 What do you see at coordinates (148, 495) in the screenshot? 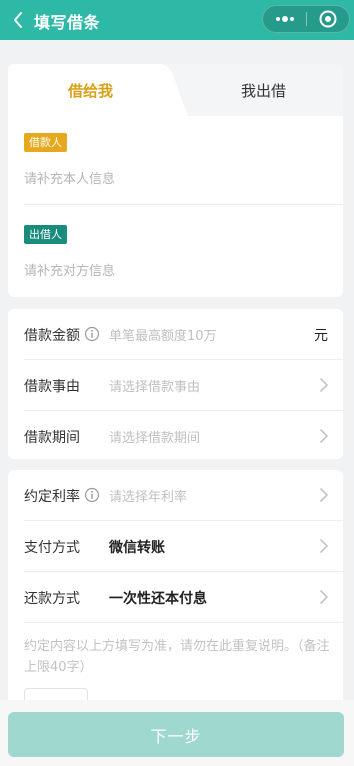
I see `rate-select: 请选择年利率` at bounding box center [148, 495].